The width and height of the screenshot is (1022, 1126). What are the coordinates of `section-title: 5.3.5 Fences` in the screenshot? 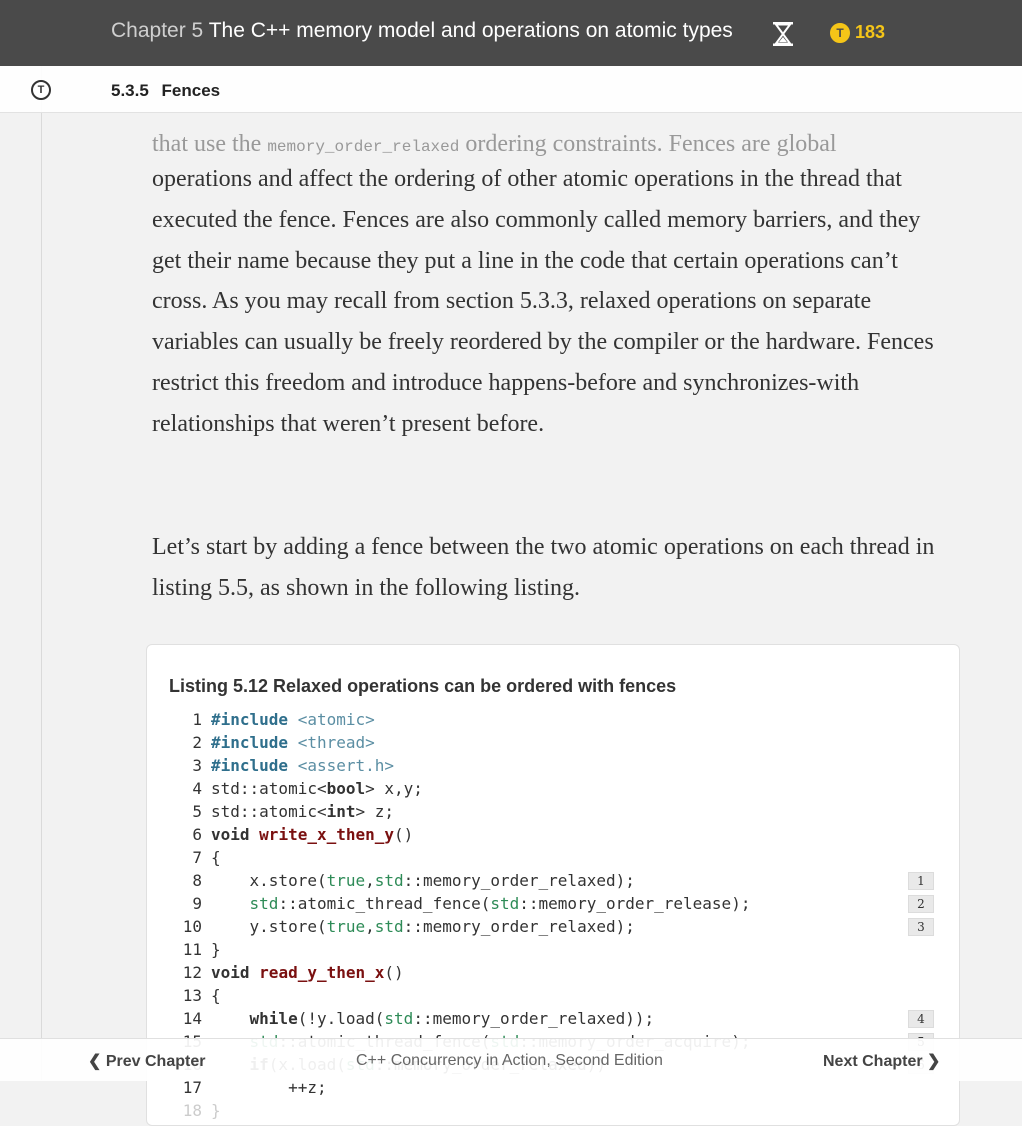 It's located at (165, 91).